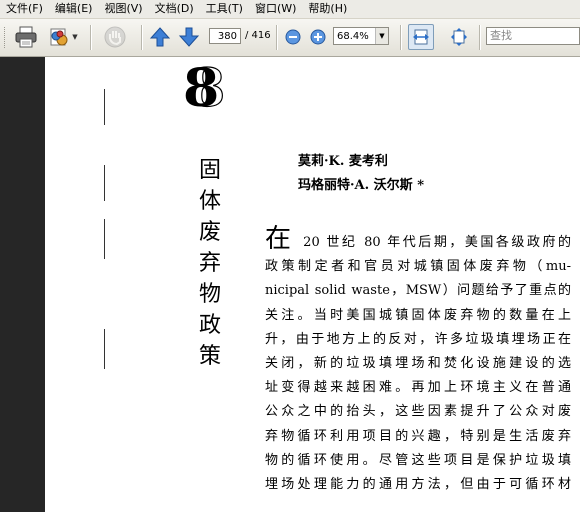  I want to click on zoom-out-button, so click(293, 37).